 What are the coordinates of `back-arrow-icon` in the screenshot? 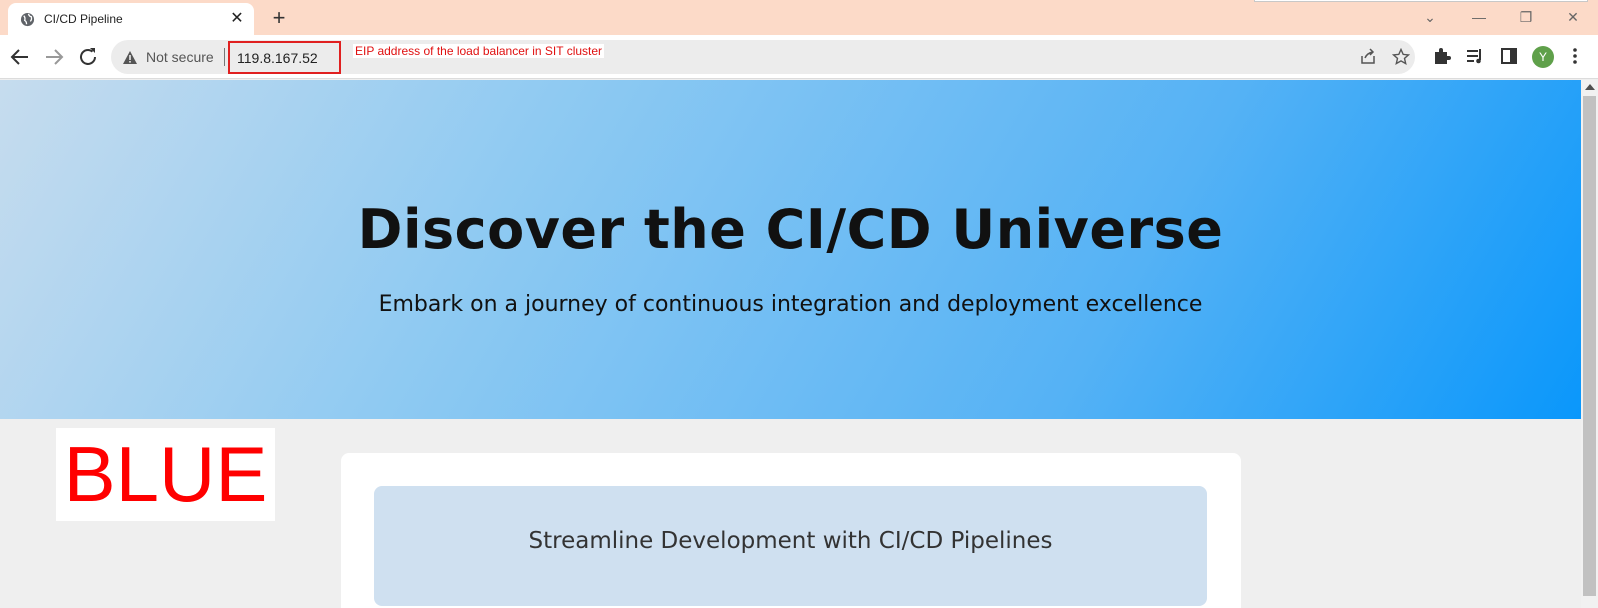 It's located at (20, 57).